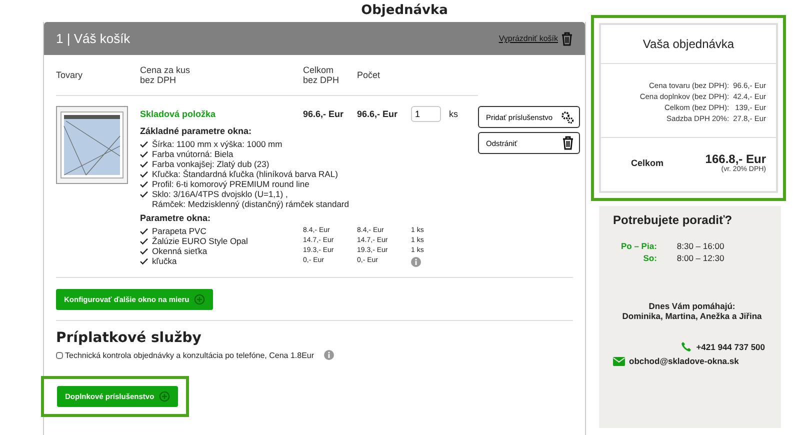 The height and width of the screenshot is (435, 800). Describe the element at coordinates (178, 114) in the screenshot. I see `stock-status: Skladová položka` at that location.